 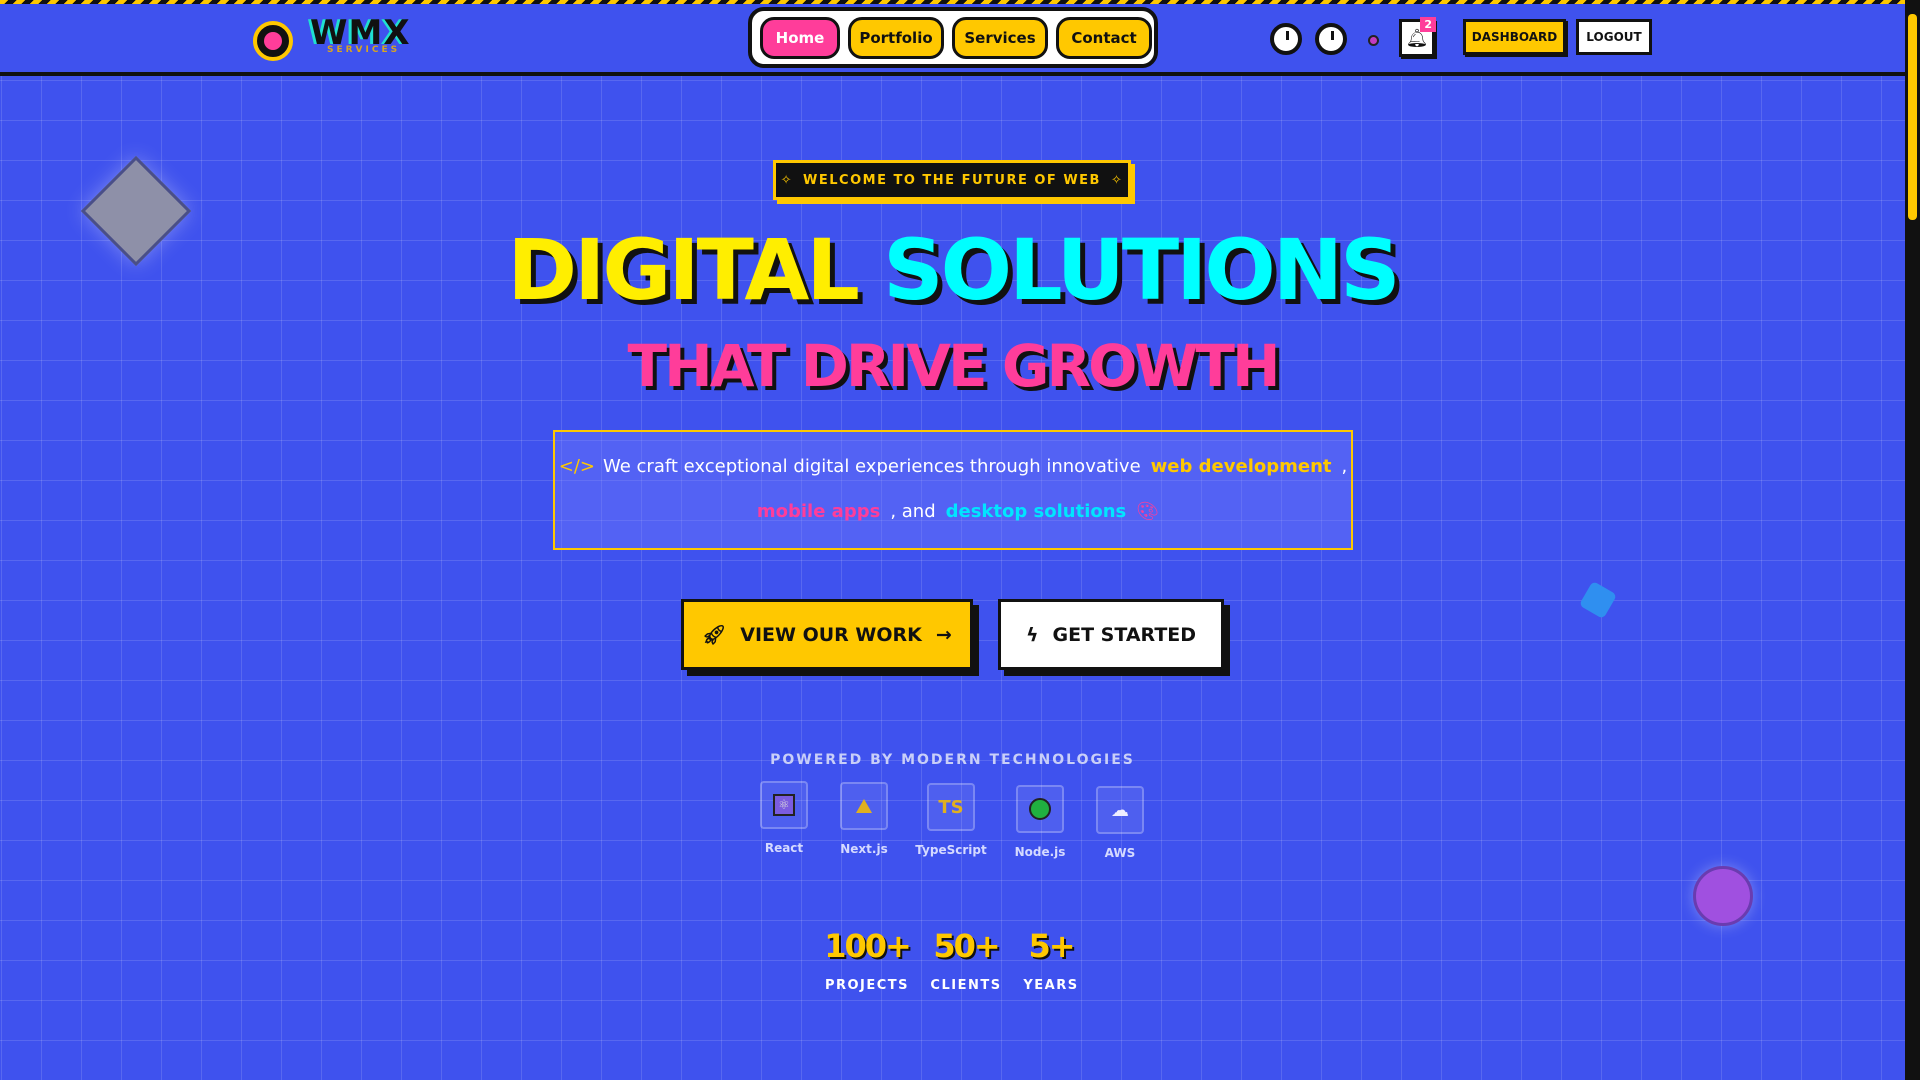 I want to click on welcome-text: WELCOME TO THE FUTURE OF WEB, so click(x=952, y=180).